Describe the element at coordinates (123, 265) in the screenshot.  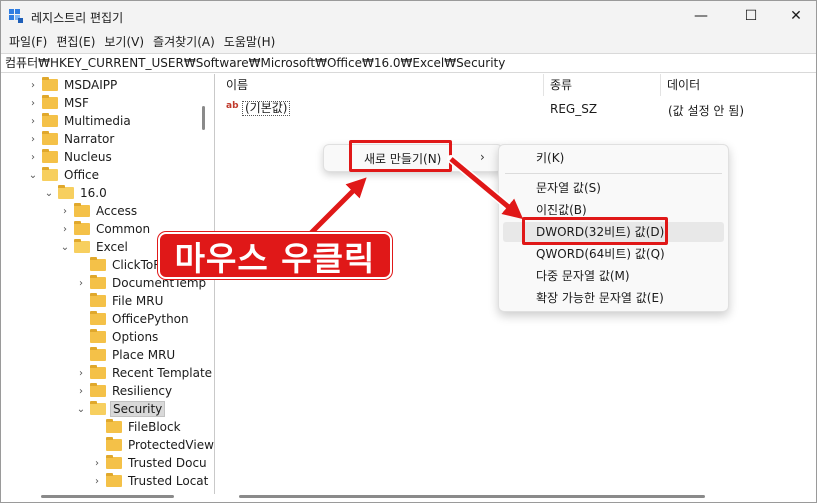
I see `tree-item: ClickToRu` at that location.